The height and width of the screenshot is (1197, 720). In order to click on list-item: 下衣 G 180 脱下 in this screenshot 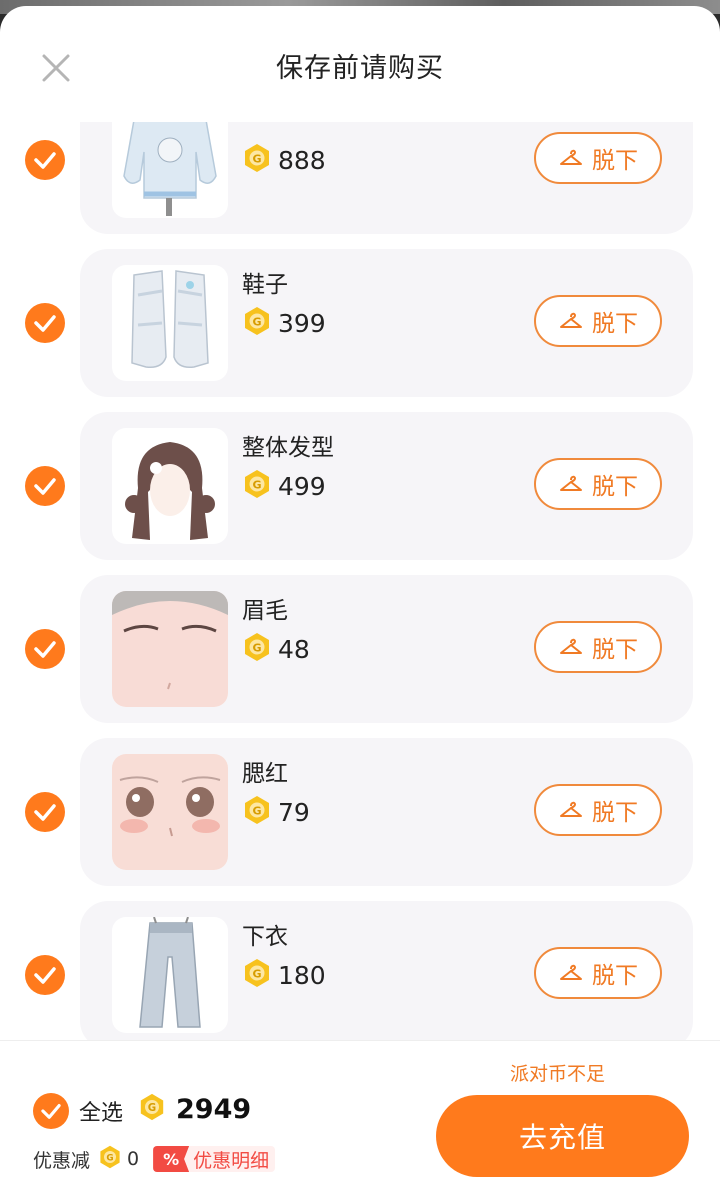, I will do `click(360, 970)`.